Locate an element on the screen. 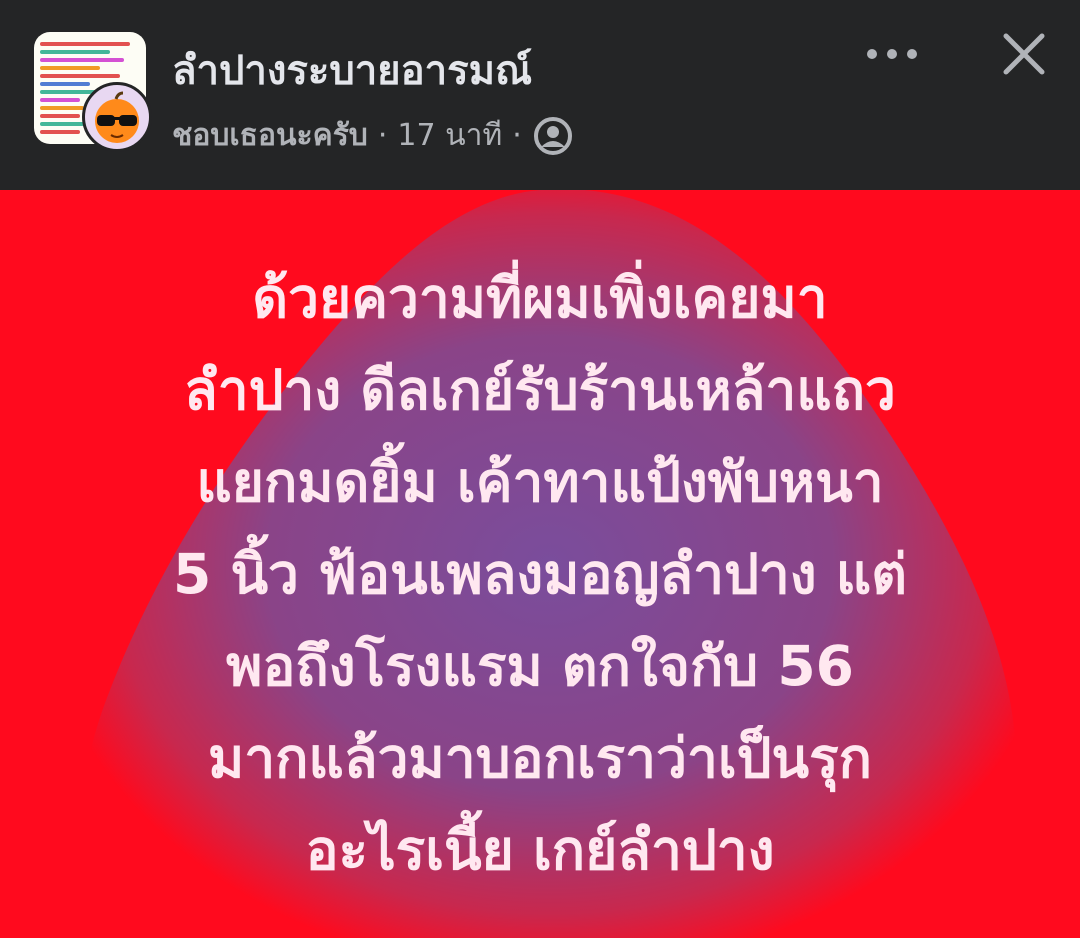 This screenshot has width=1080, height=938. orange-sunglasses-avatar-icon is located at coordinates (117, 117).